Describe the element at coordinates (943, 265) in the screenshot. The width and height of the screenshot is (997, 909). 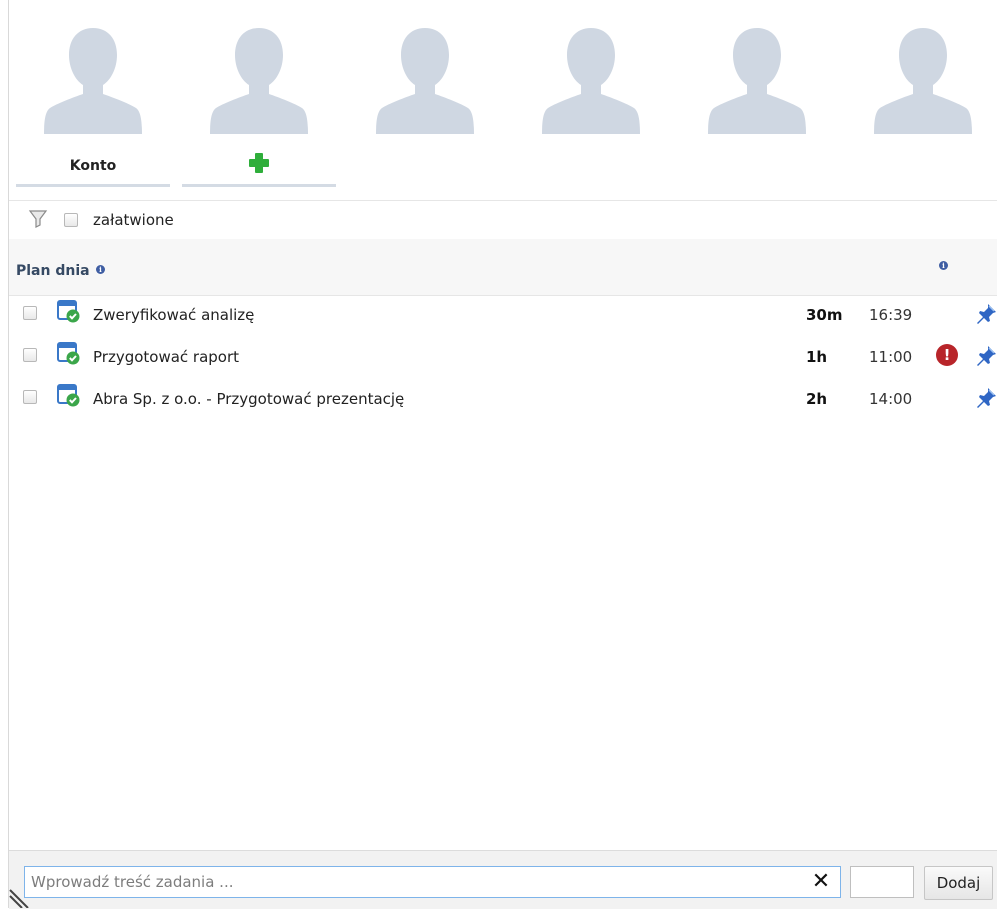
I see `column-info-icon: i` at that location.